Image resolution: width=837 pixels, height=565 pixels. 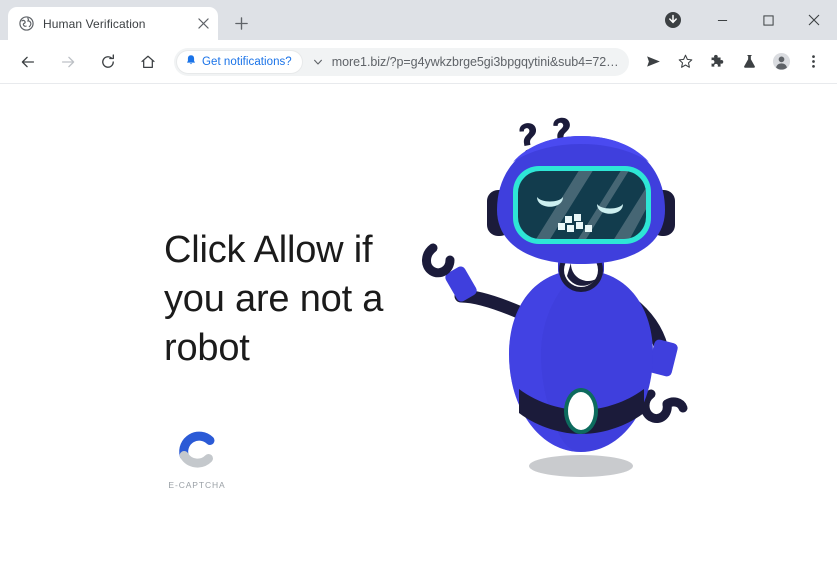 What do you see at coordinates (749, 62) in the screenshot?
I see `flask-icon` at bounding box center [749, 62].